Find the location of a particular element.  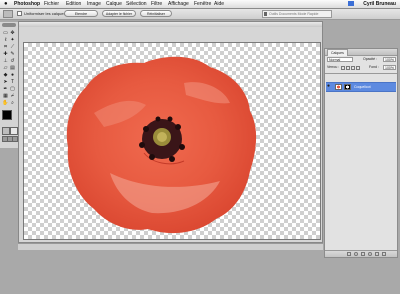

layer-row: ● Coquelicot is located at coordinates (361, 87).